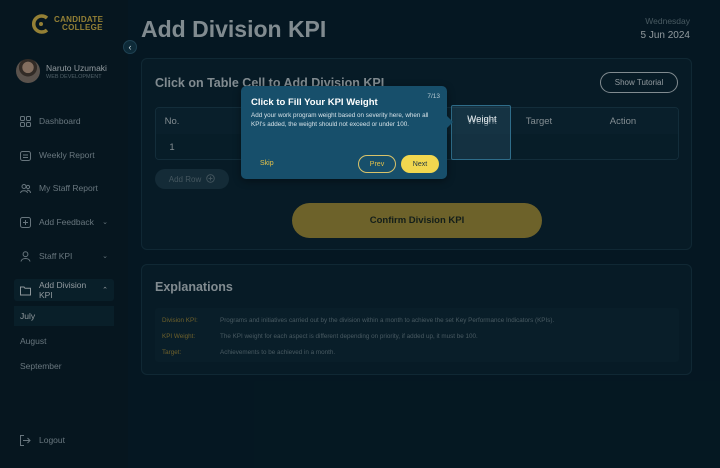 This screenshot has height=468, width=720. Describe the element at coordinates (25, 155) in the screenshot. I see `calendar-icon` at that location.